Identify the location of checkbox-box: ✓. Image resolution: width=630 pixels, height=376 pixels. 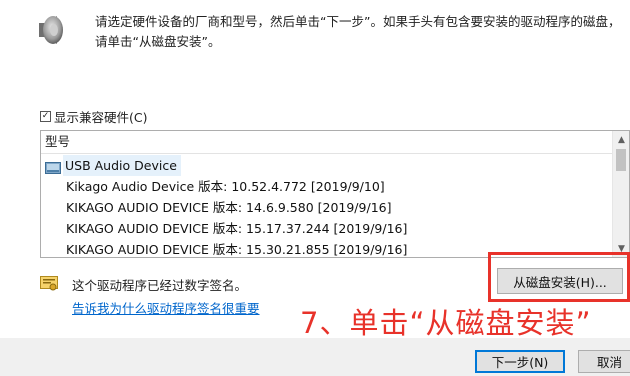
(45, 116).